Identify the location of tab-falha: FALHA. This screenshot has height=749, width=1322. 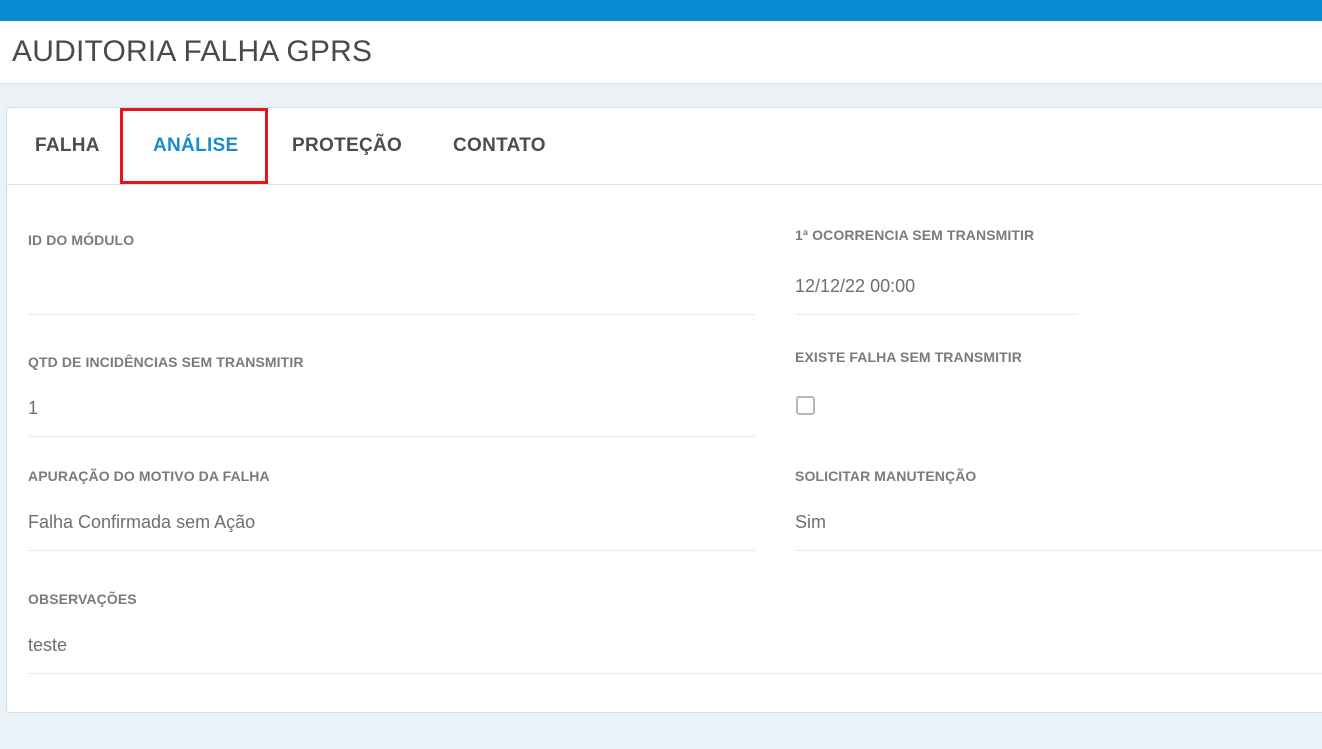
(67, 146).